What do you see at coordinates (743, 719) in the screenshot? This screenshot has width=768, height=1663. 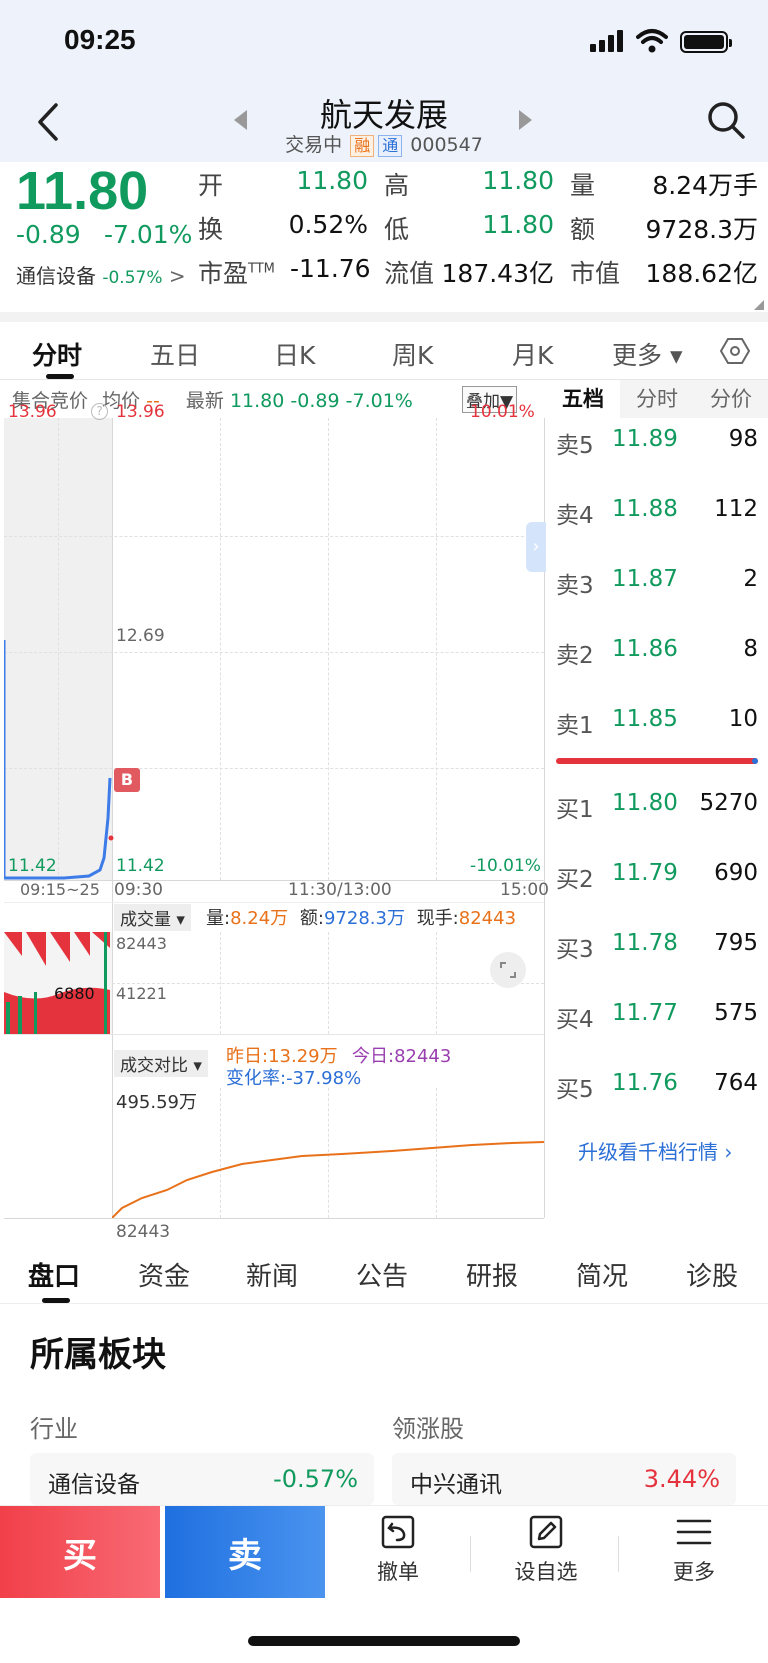 I see `ask-1-volume: 10` at bounding box center [743, 719].